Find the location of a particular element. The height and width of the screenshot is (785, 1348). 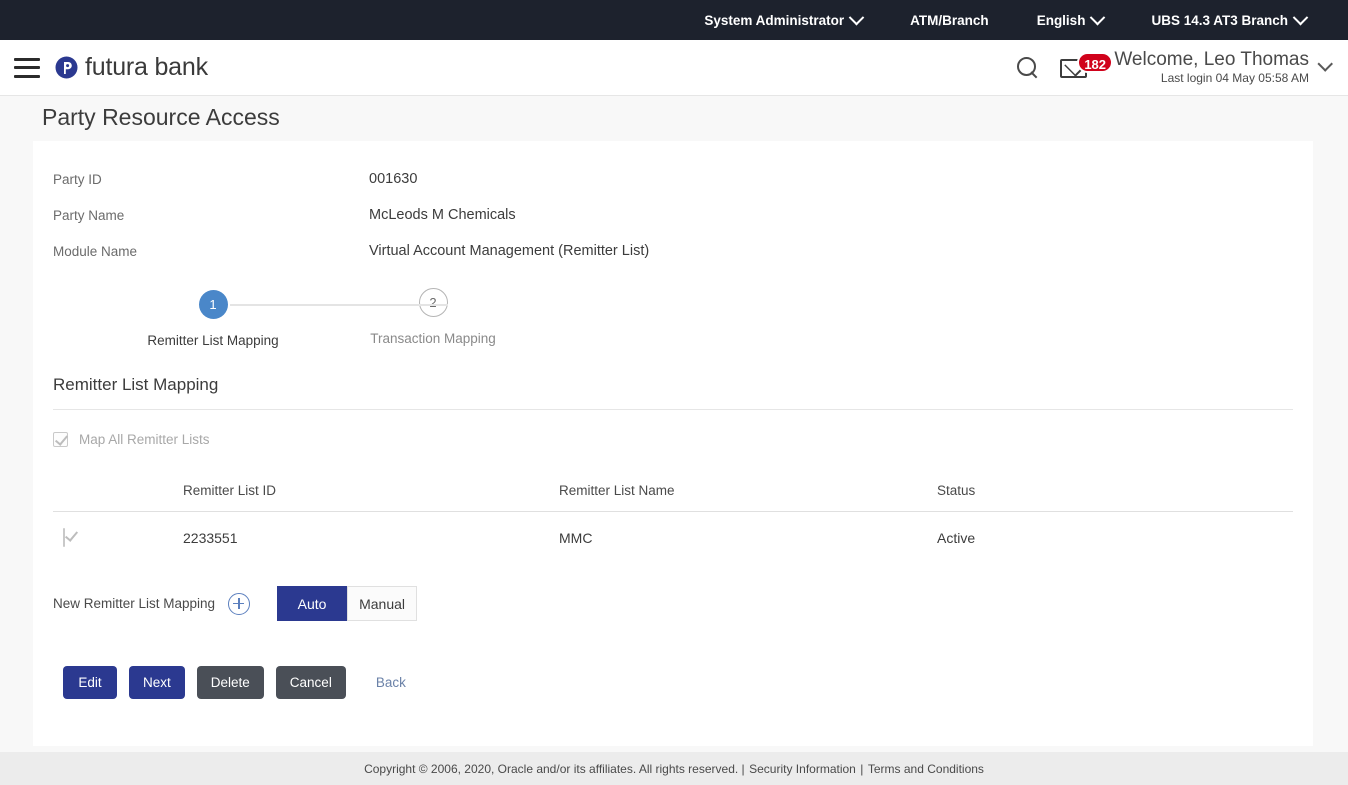

section-divider is located at coordinates (673, 409).